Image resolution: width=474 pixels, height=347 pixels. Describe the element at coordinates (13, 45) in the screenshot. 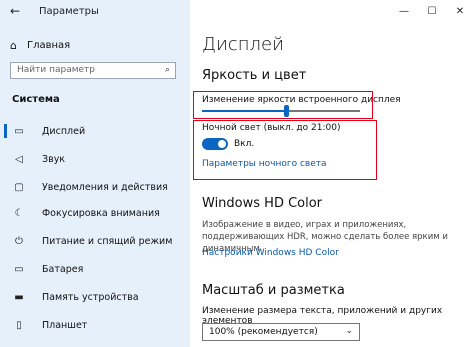

I see `home-icon: ⌂` at that location.